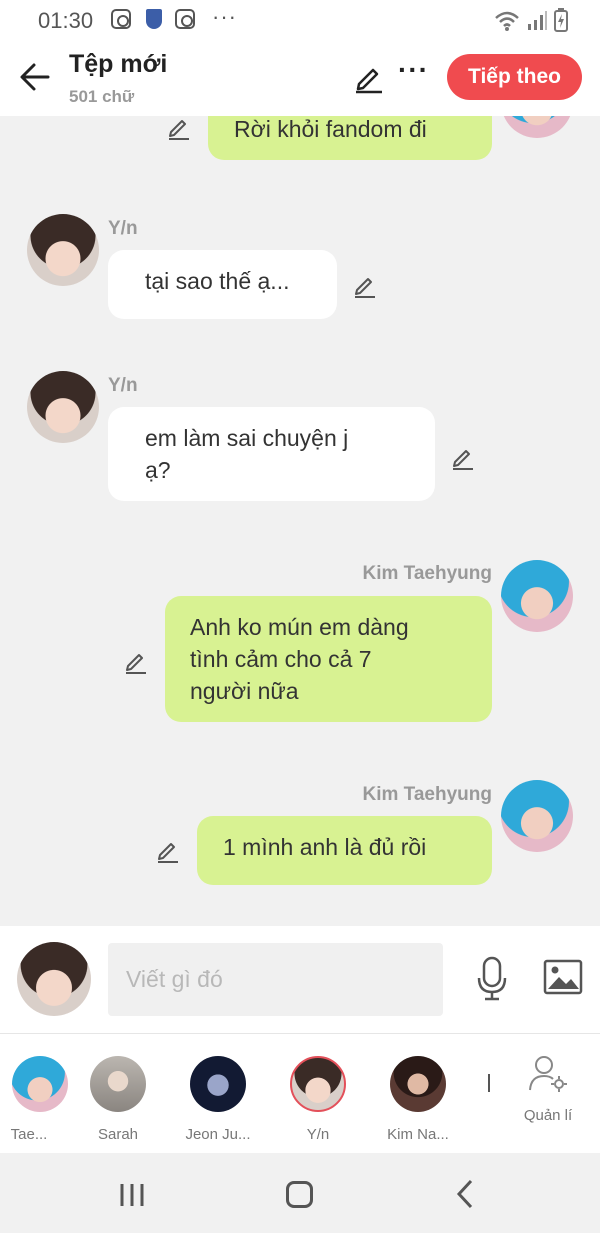 The image size is (600, 1233). Describe the element at coordinates (275, 979) in the screenshot. I see `message-input` at that location.